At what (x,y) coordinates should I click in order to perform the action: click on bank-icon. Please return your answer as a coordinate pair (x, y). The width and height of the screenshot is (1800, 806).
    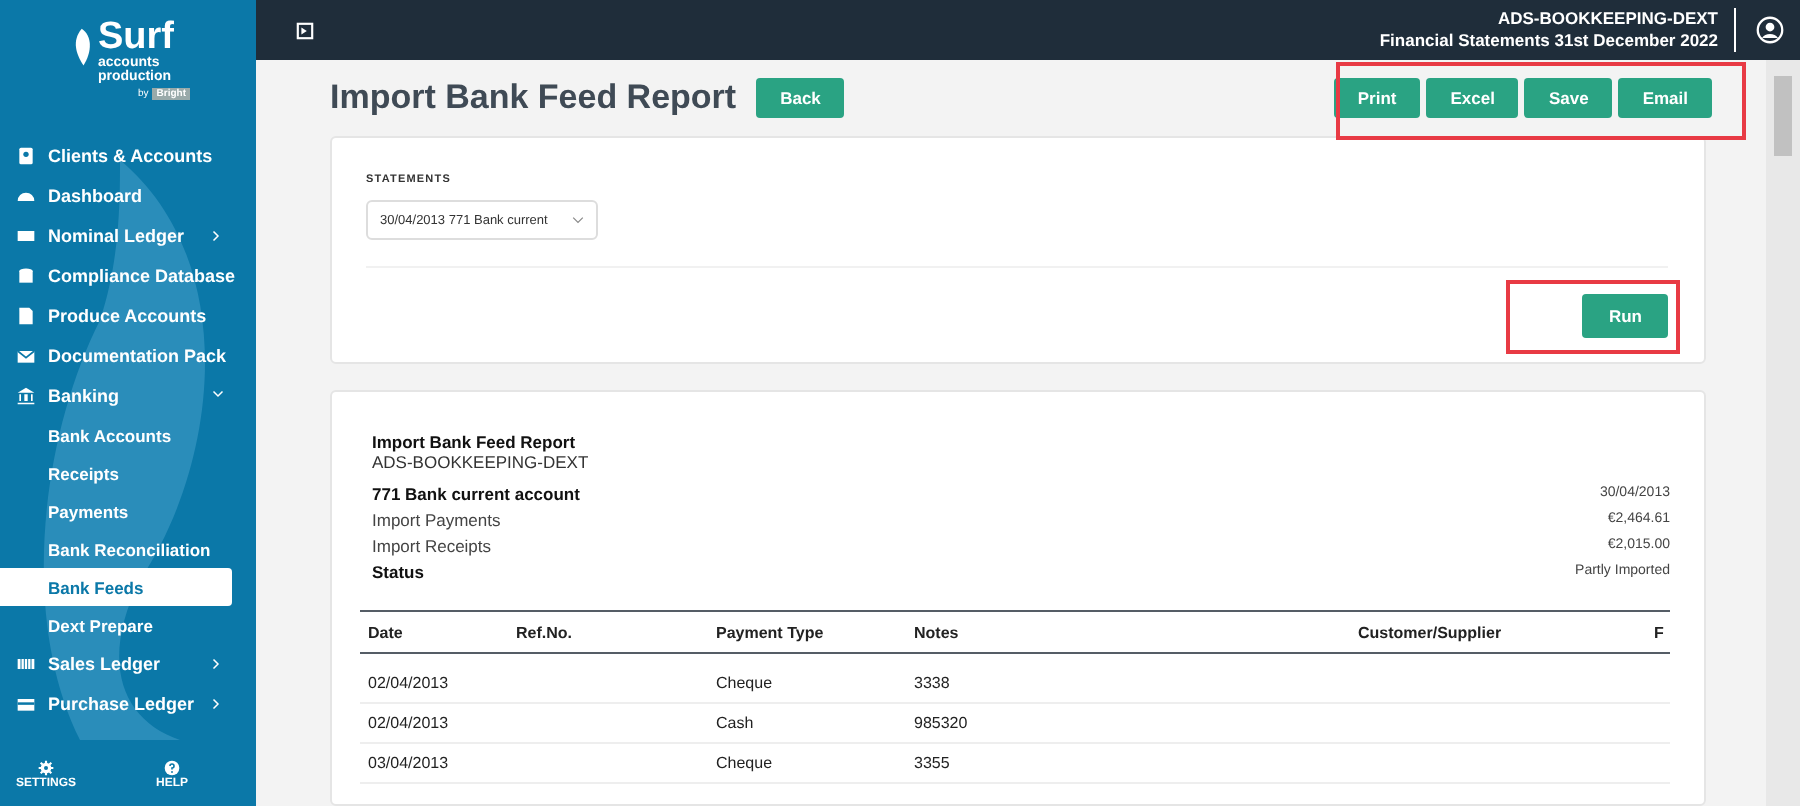
    Looking at the image, I should click on (26, 396).